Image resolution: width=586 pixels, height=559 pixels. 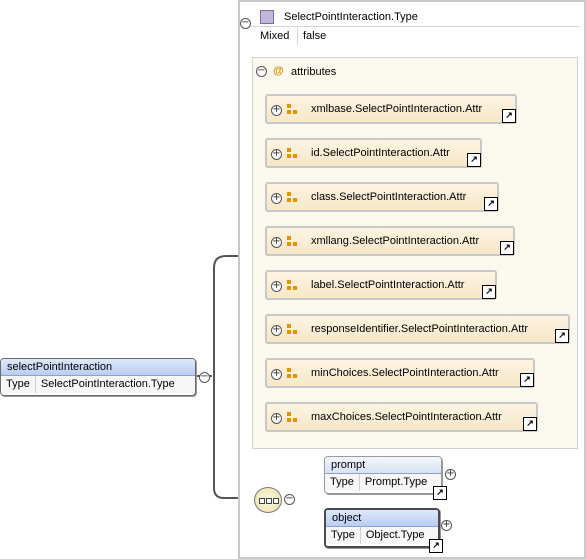 What do you see at coordinates (440, 493) in the screenshot?
I see `prompt-link-icon: ↗` at bounding box center [440, 493].